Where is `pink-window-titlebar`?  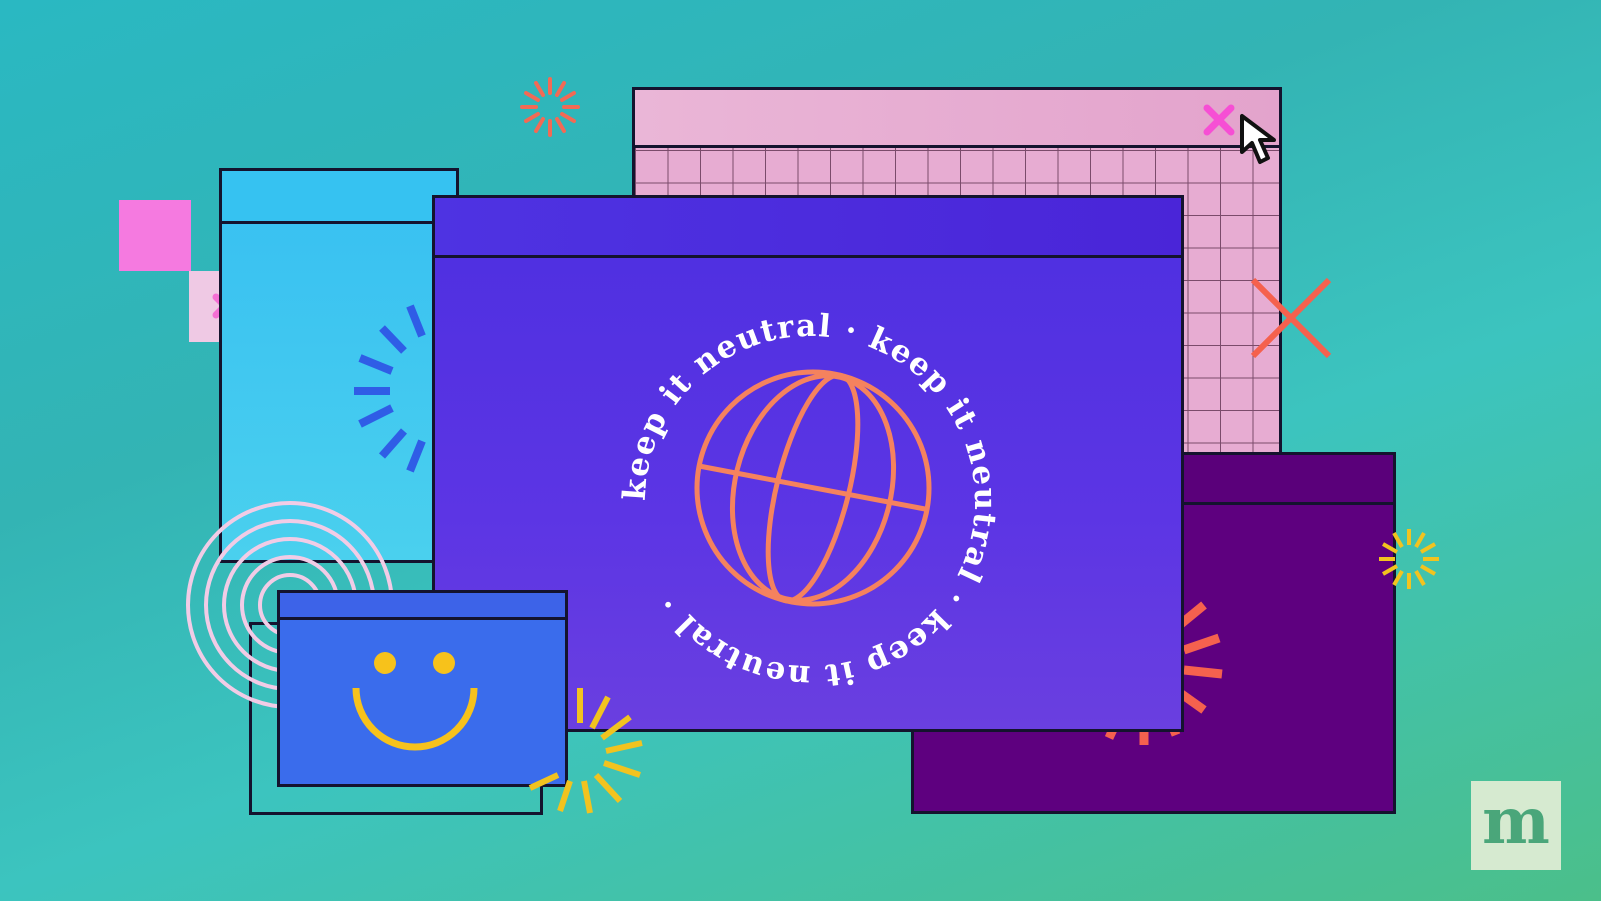
pink-window-titlebar is located at coordinates (957, 119).